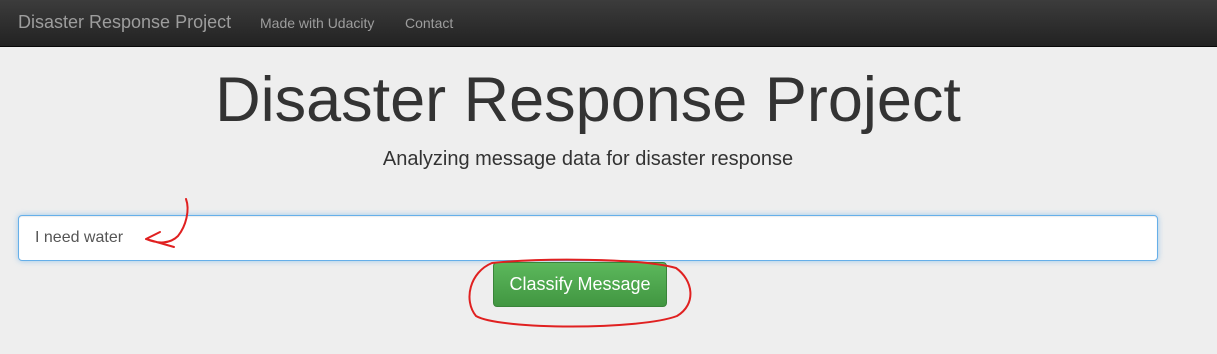 Image resolution: width=1217 pixels, height=354 pixels. What do you see at coordinates (588, 238) in the screenshot?
I see `message-input` at bounding box center [588, 238].